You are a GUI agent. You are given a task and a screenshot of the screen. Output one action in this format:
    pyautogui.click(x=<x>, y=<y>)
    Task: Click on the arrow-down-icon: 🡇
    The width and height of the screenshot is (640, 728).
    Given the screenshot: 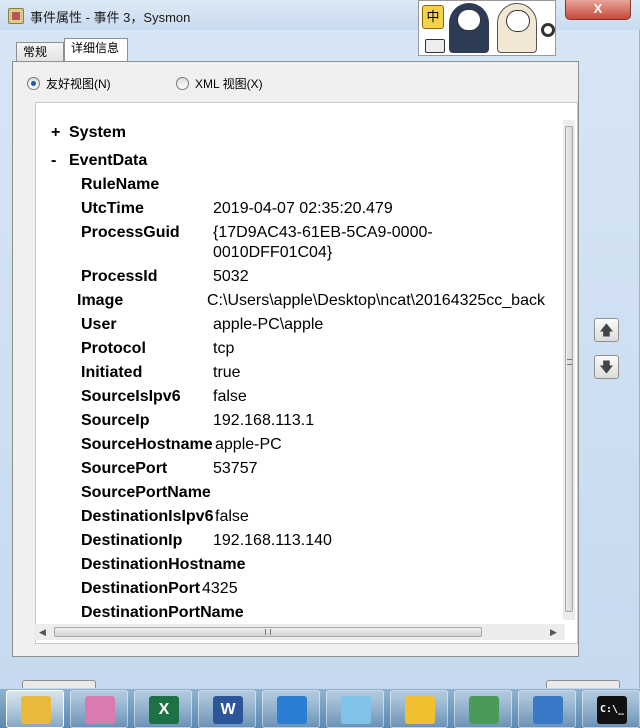 What is the action you would take?
    pyautogui.click(x=606, y=367)
    